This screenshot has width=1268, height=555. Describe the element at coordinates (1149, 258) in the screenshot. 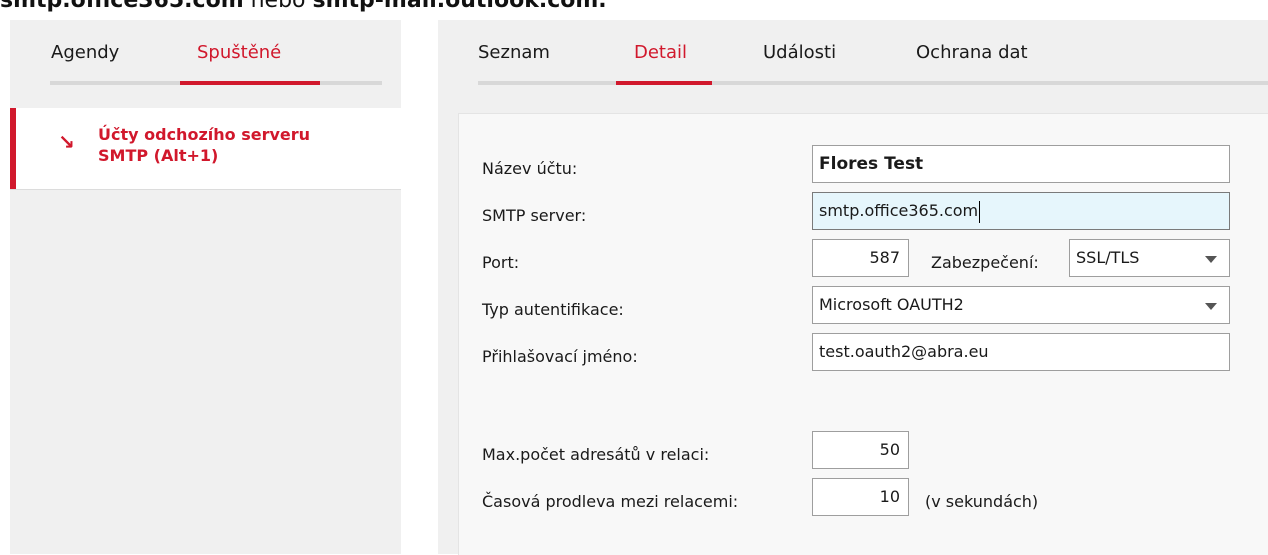

I see `security-select: SSL/TLS` at that location.